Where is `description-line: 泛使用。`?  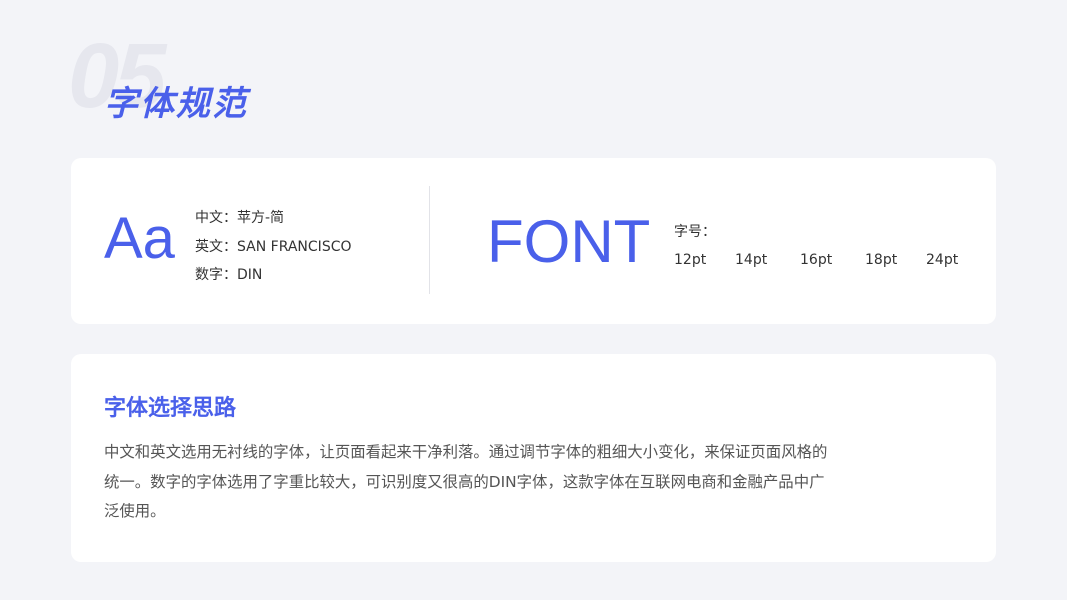
description-line: 泛使用。 is located at coordinates (135, 511).